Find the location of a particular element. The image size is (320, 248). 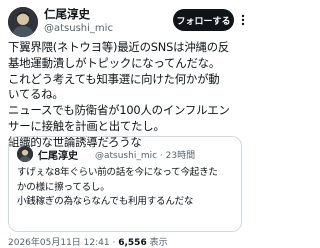

quoted-time: 23時間 is located at coordinates (180, 156).